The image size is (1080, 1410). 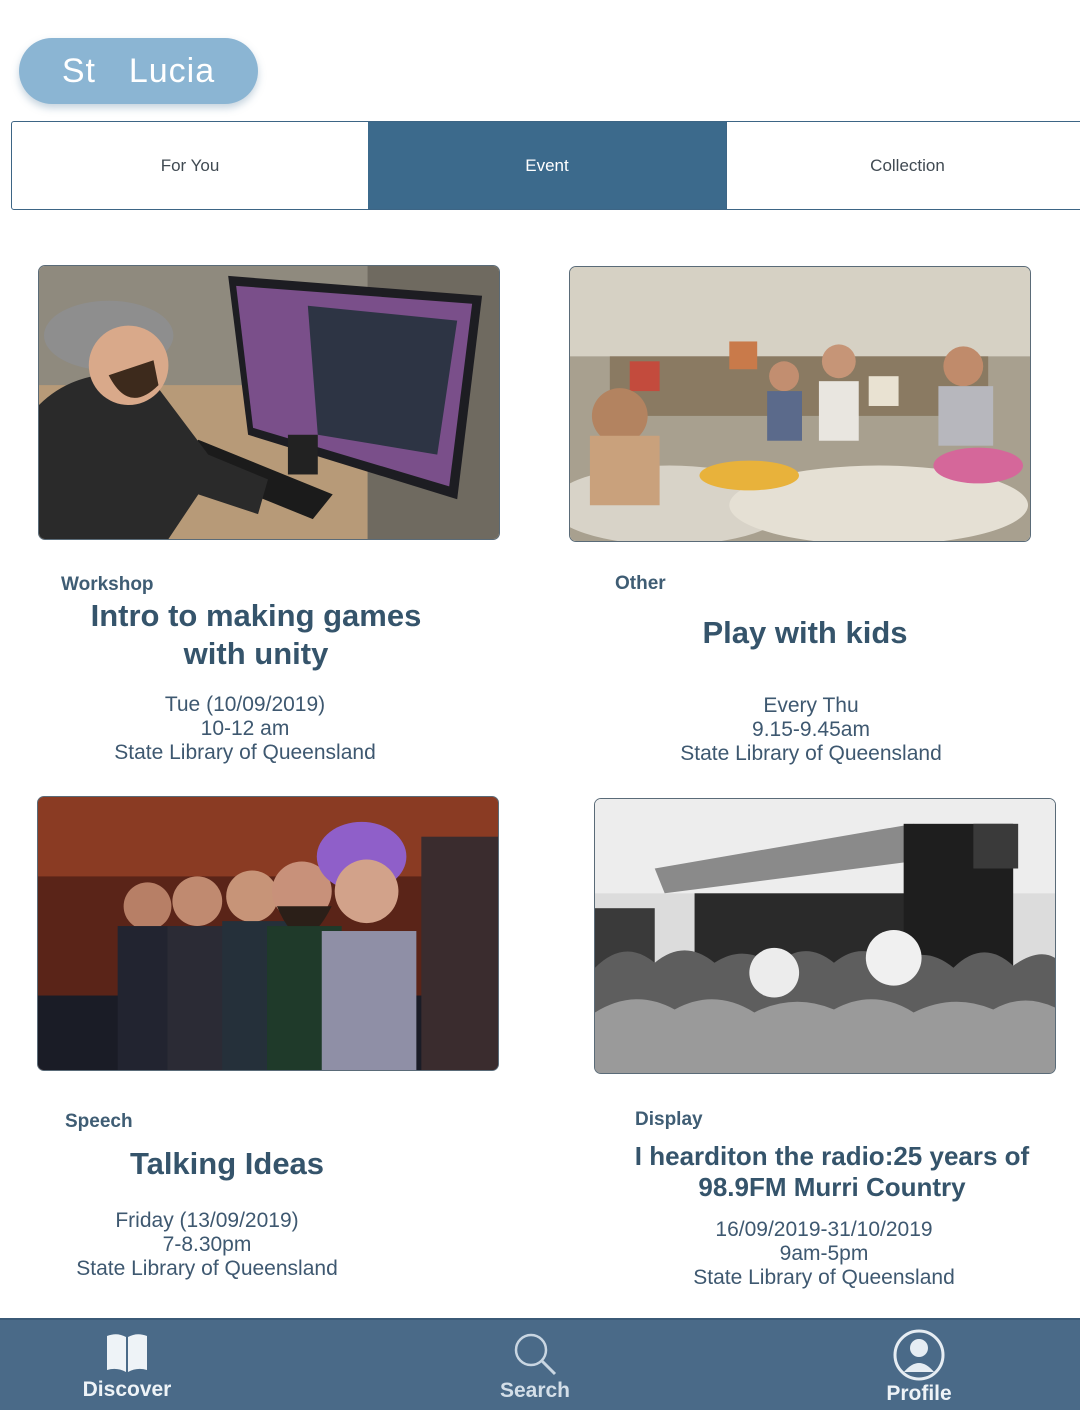 I want to click on tab-event: Event, so click(x=547, y=165).